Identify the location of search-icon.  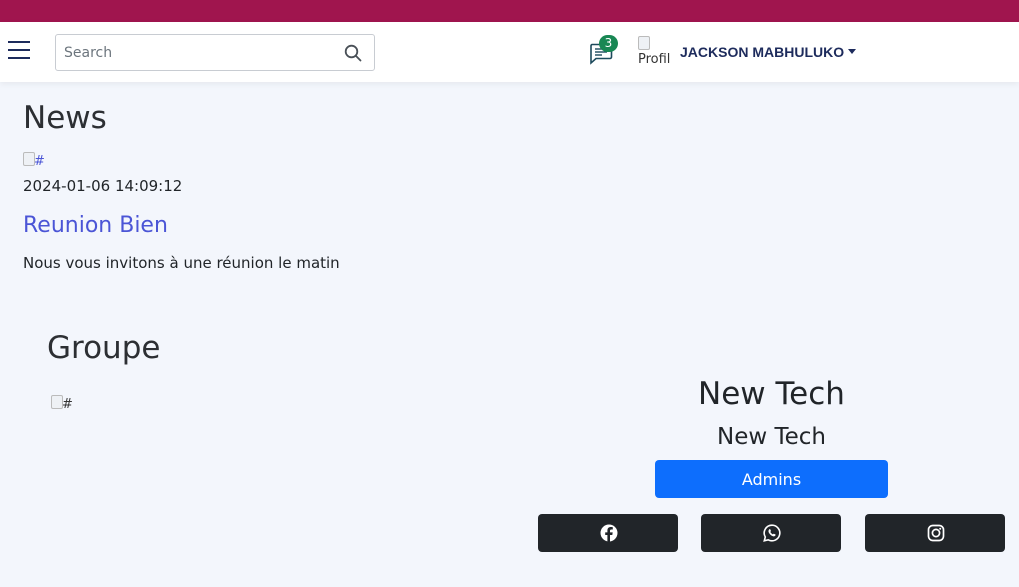
(353, 53).